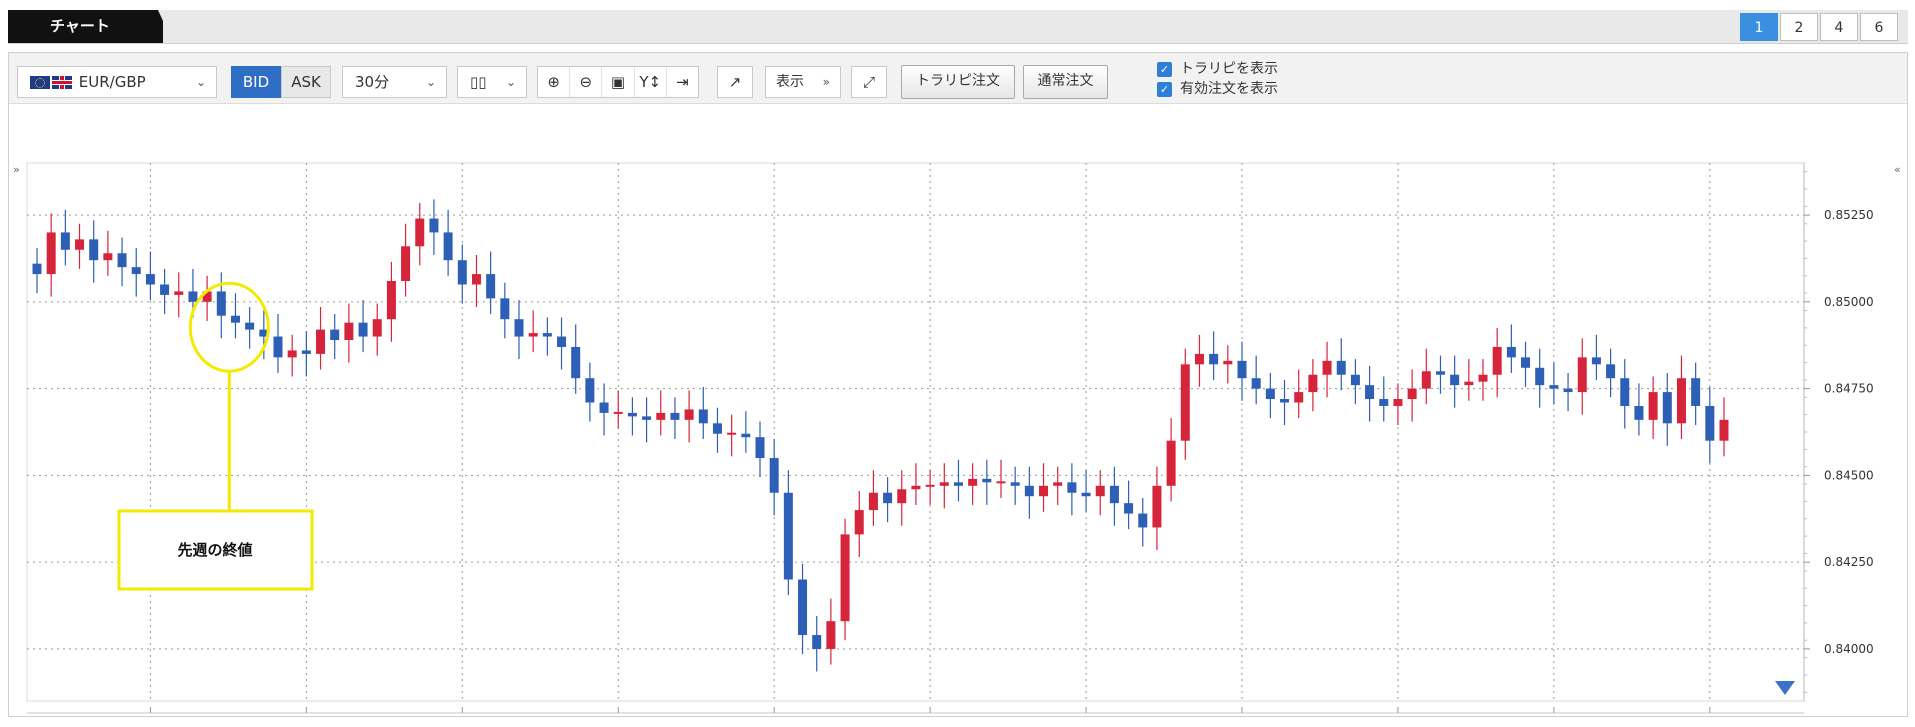 The height and width of the screenshot is (727, 1915). What do you see at coordinates (1849, 389) in the screenshot?
I see `y-tick-label: 0.84750` at bounding box center [1849, 389].